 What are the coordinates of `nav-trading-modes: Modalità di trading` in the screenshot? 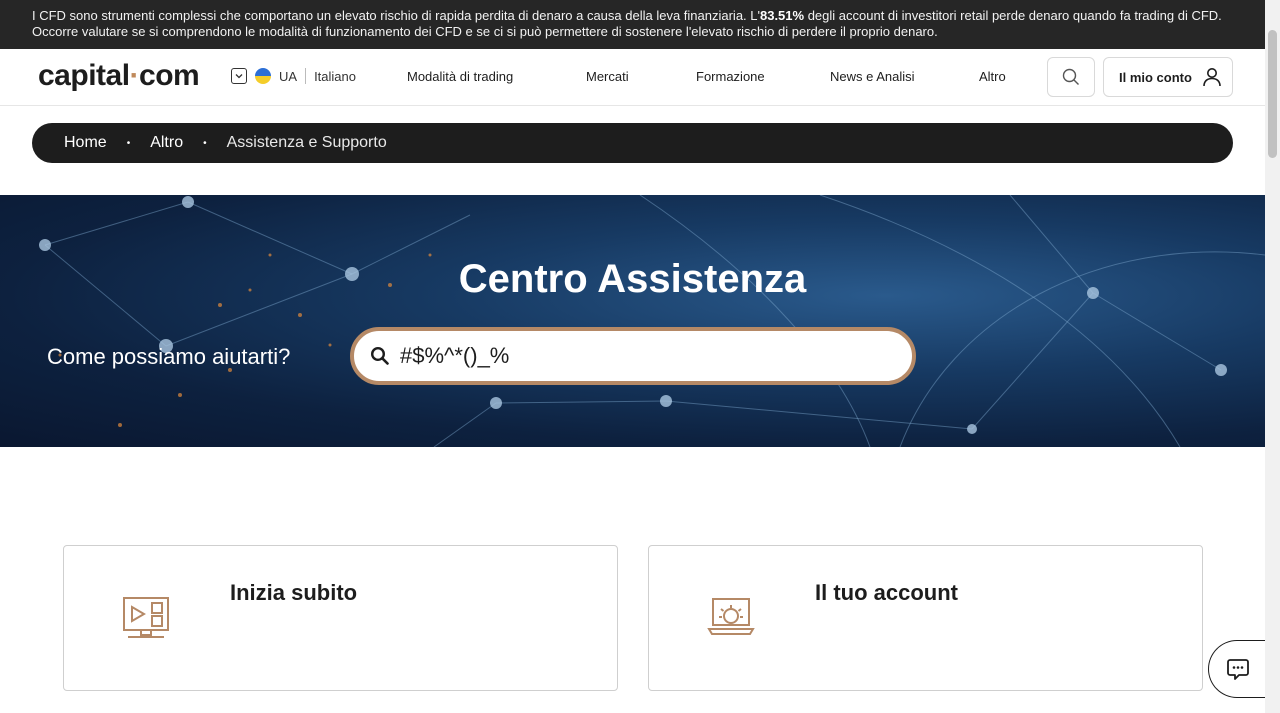 It's located at (460, 76).